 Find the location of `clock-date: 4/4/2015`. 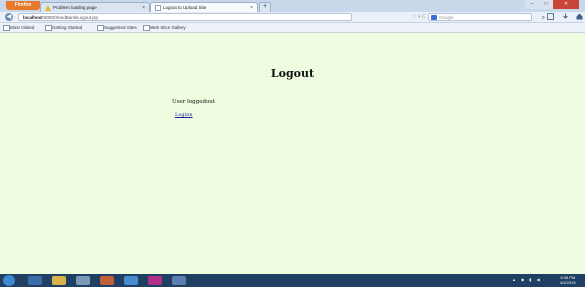

clock-date: 4/4/2015 is located at coordinates (568, 282).